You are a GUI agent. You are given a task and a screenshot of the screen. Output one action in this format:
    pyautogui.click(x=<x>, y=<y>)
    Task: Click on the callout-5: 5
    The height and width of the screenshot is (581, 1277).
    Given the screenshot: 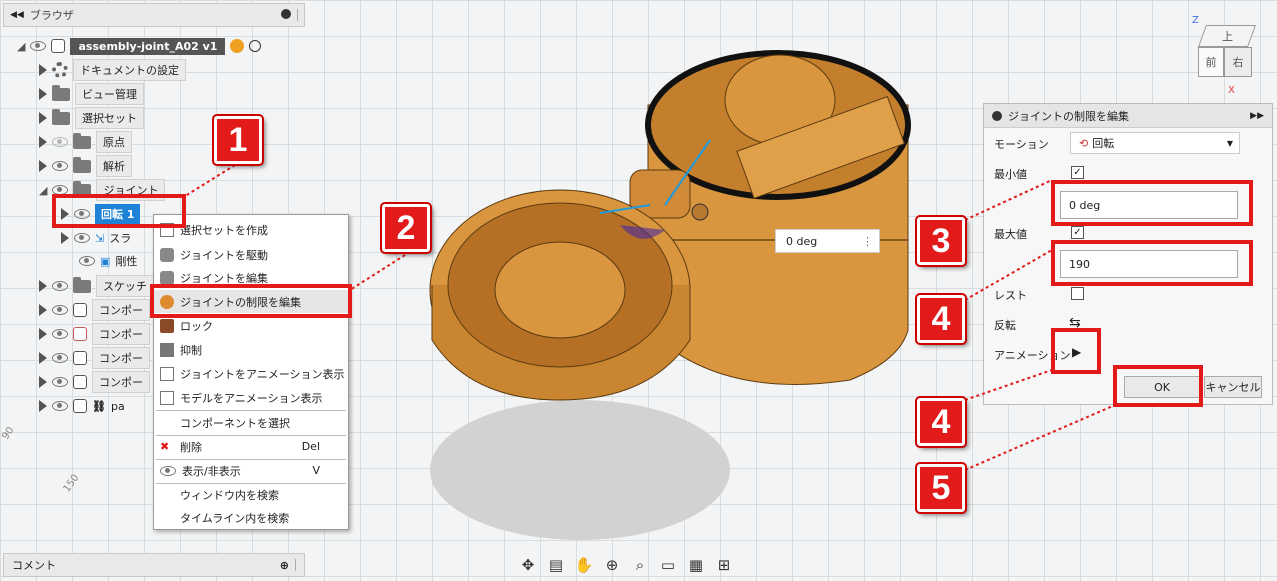 What is the action you would take?
    pyautogui.click(x=941, y=488)
    